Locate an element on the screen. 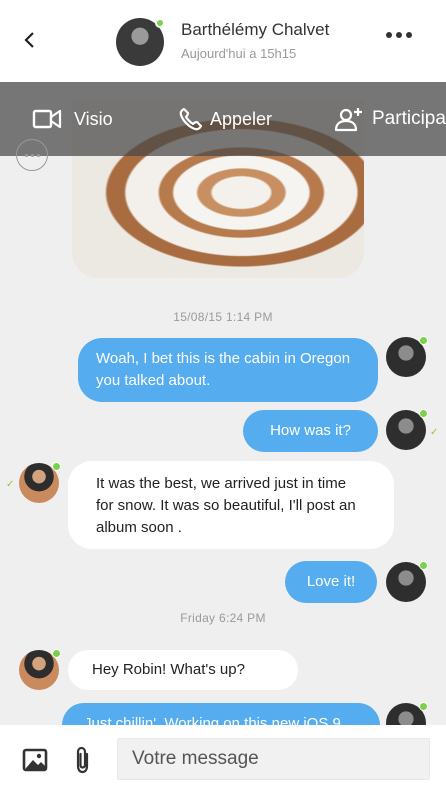  message-text: Love it! is located at coordinates (331, 581).